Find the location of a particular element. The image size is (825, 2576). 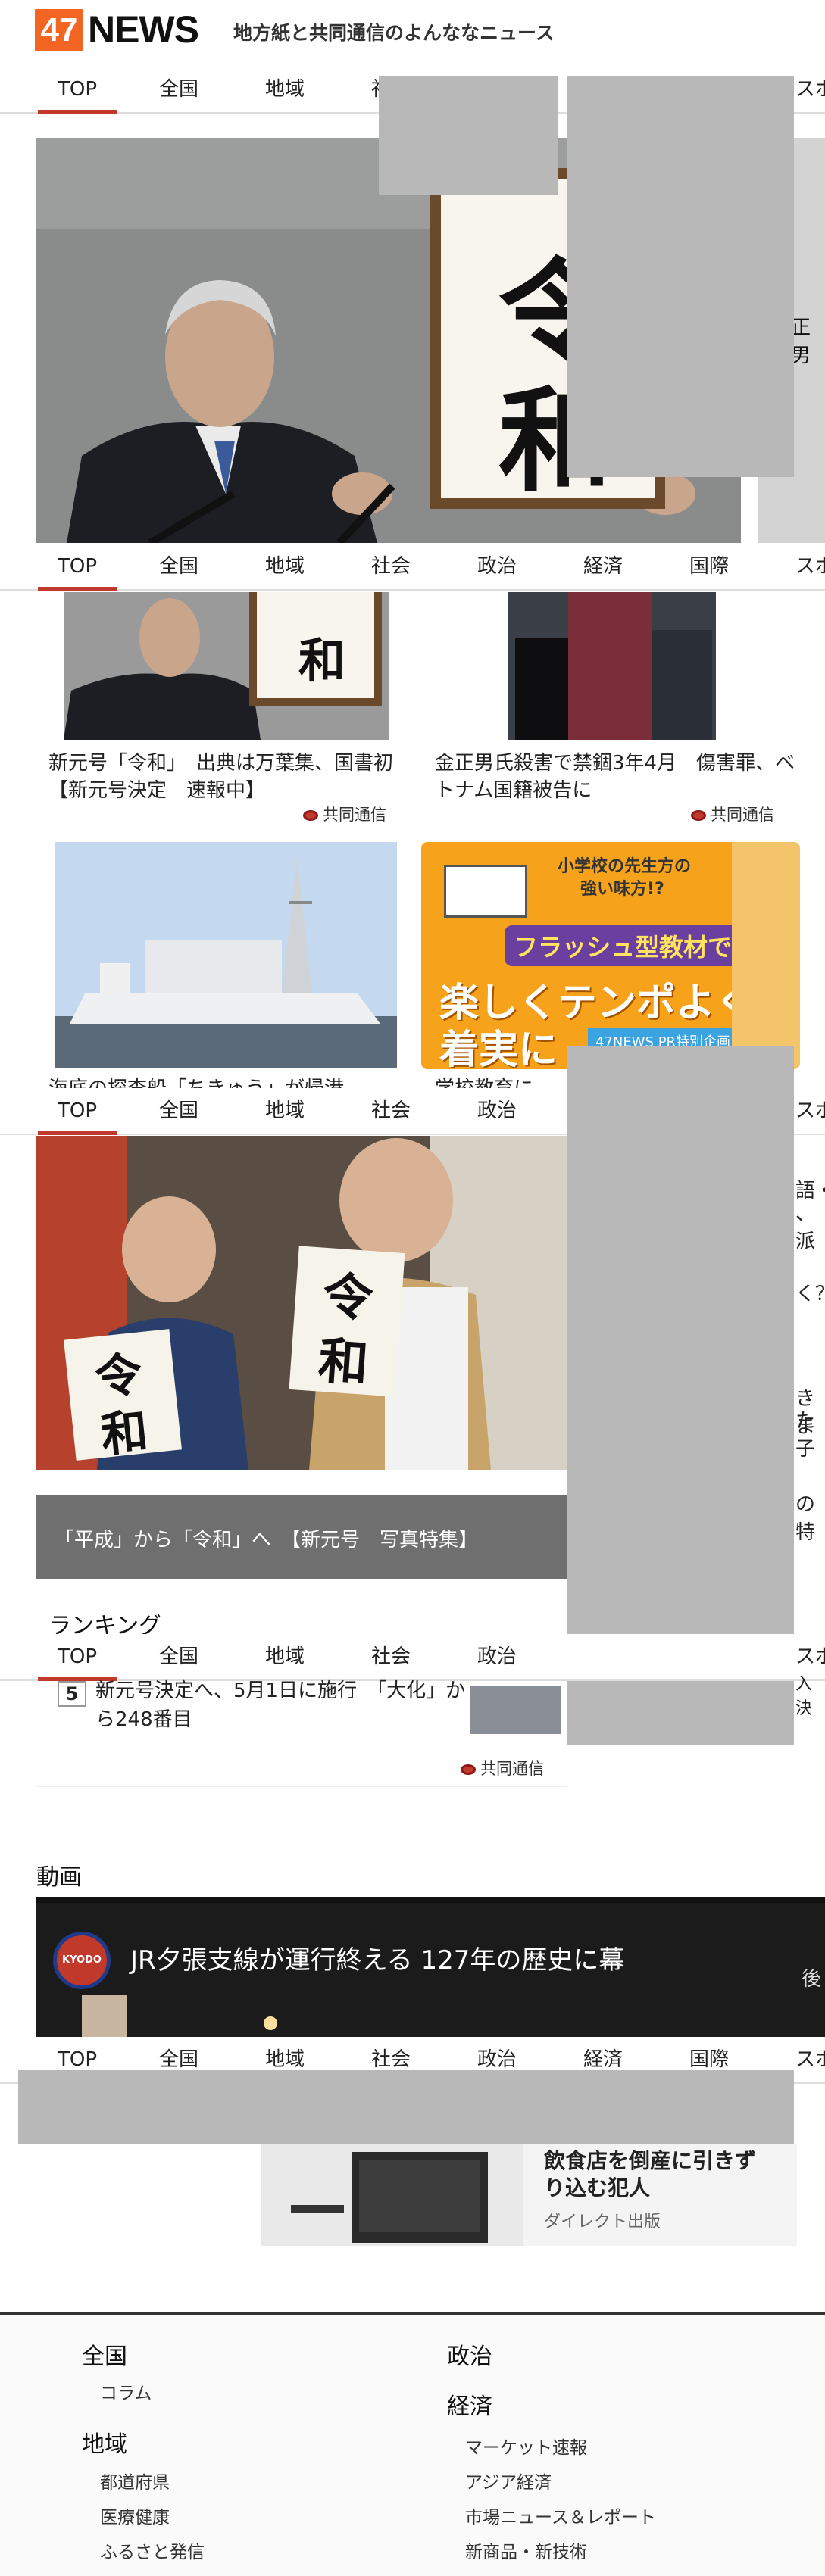

feature-caption-bar: 「平成」から「令和」へ 【新元号 写真特集】 is located at coordinates (301, 1537).